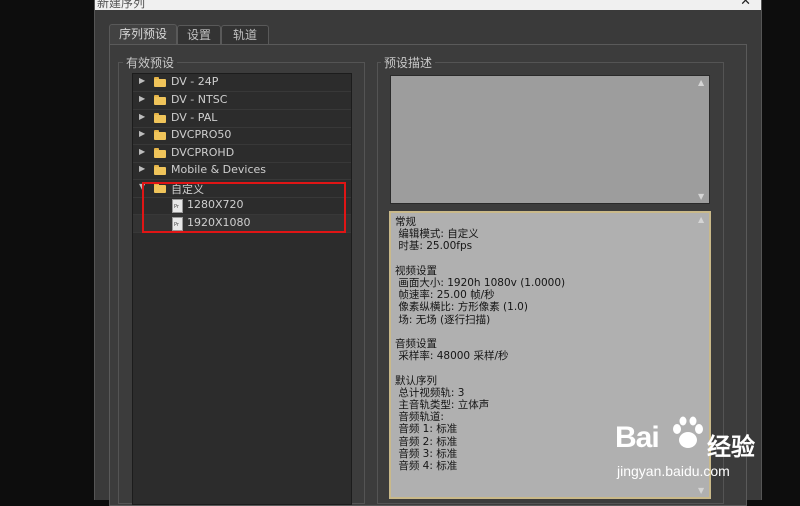 This screenshot has height=506, width=800. Describe the element at coordinates (242, 136) in the screenshot. I see `tree-item-dvcpro50: ▶ DVCPRO50` at that location.